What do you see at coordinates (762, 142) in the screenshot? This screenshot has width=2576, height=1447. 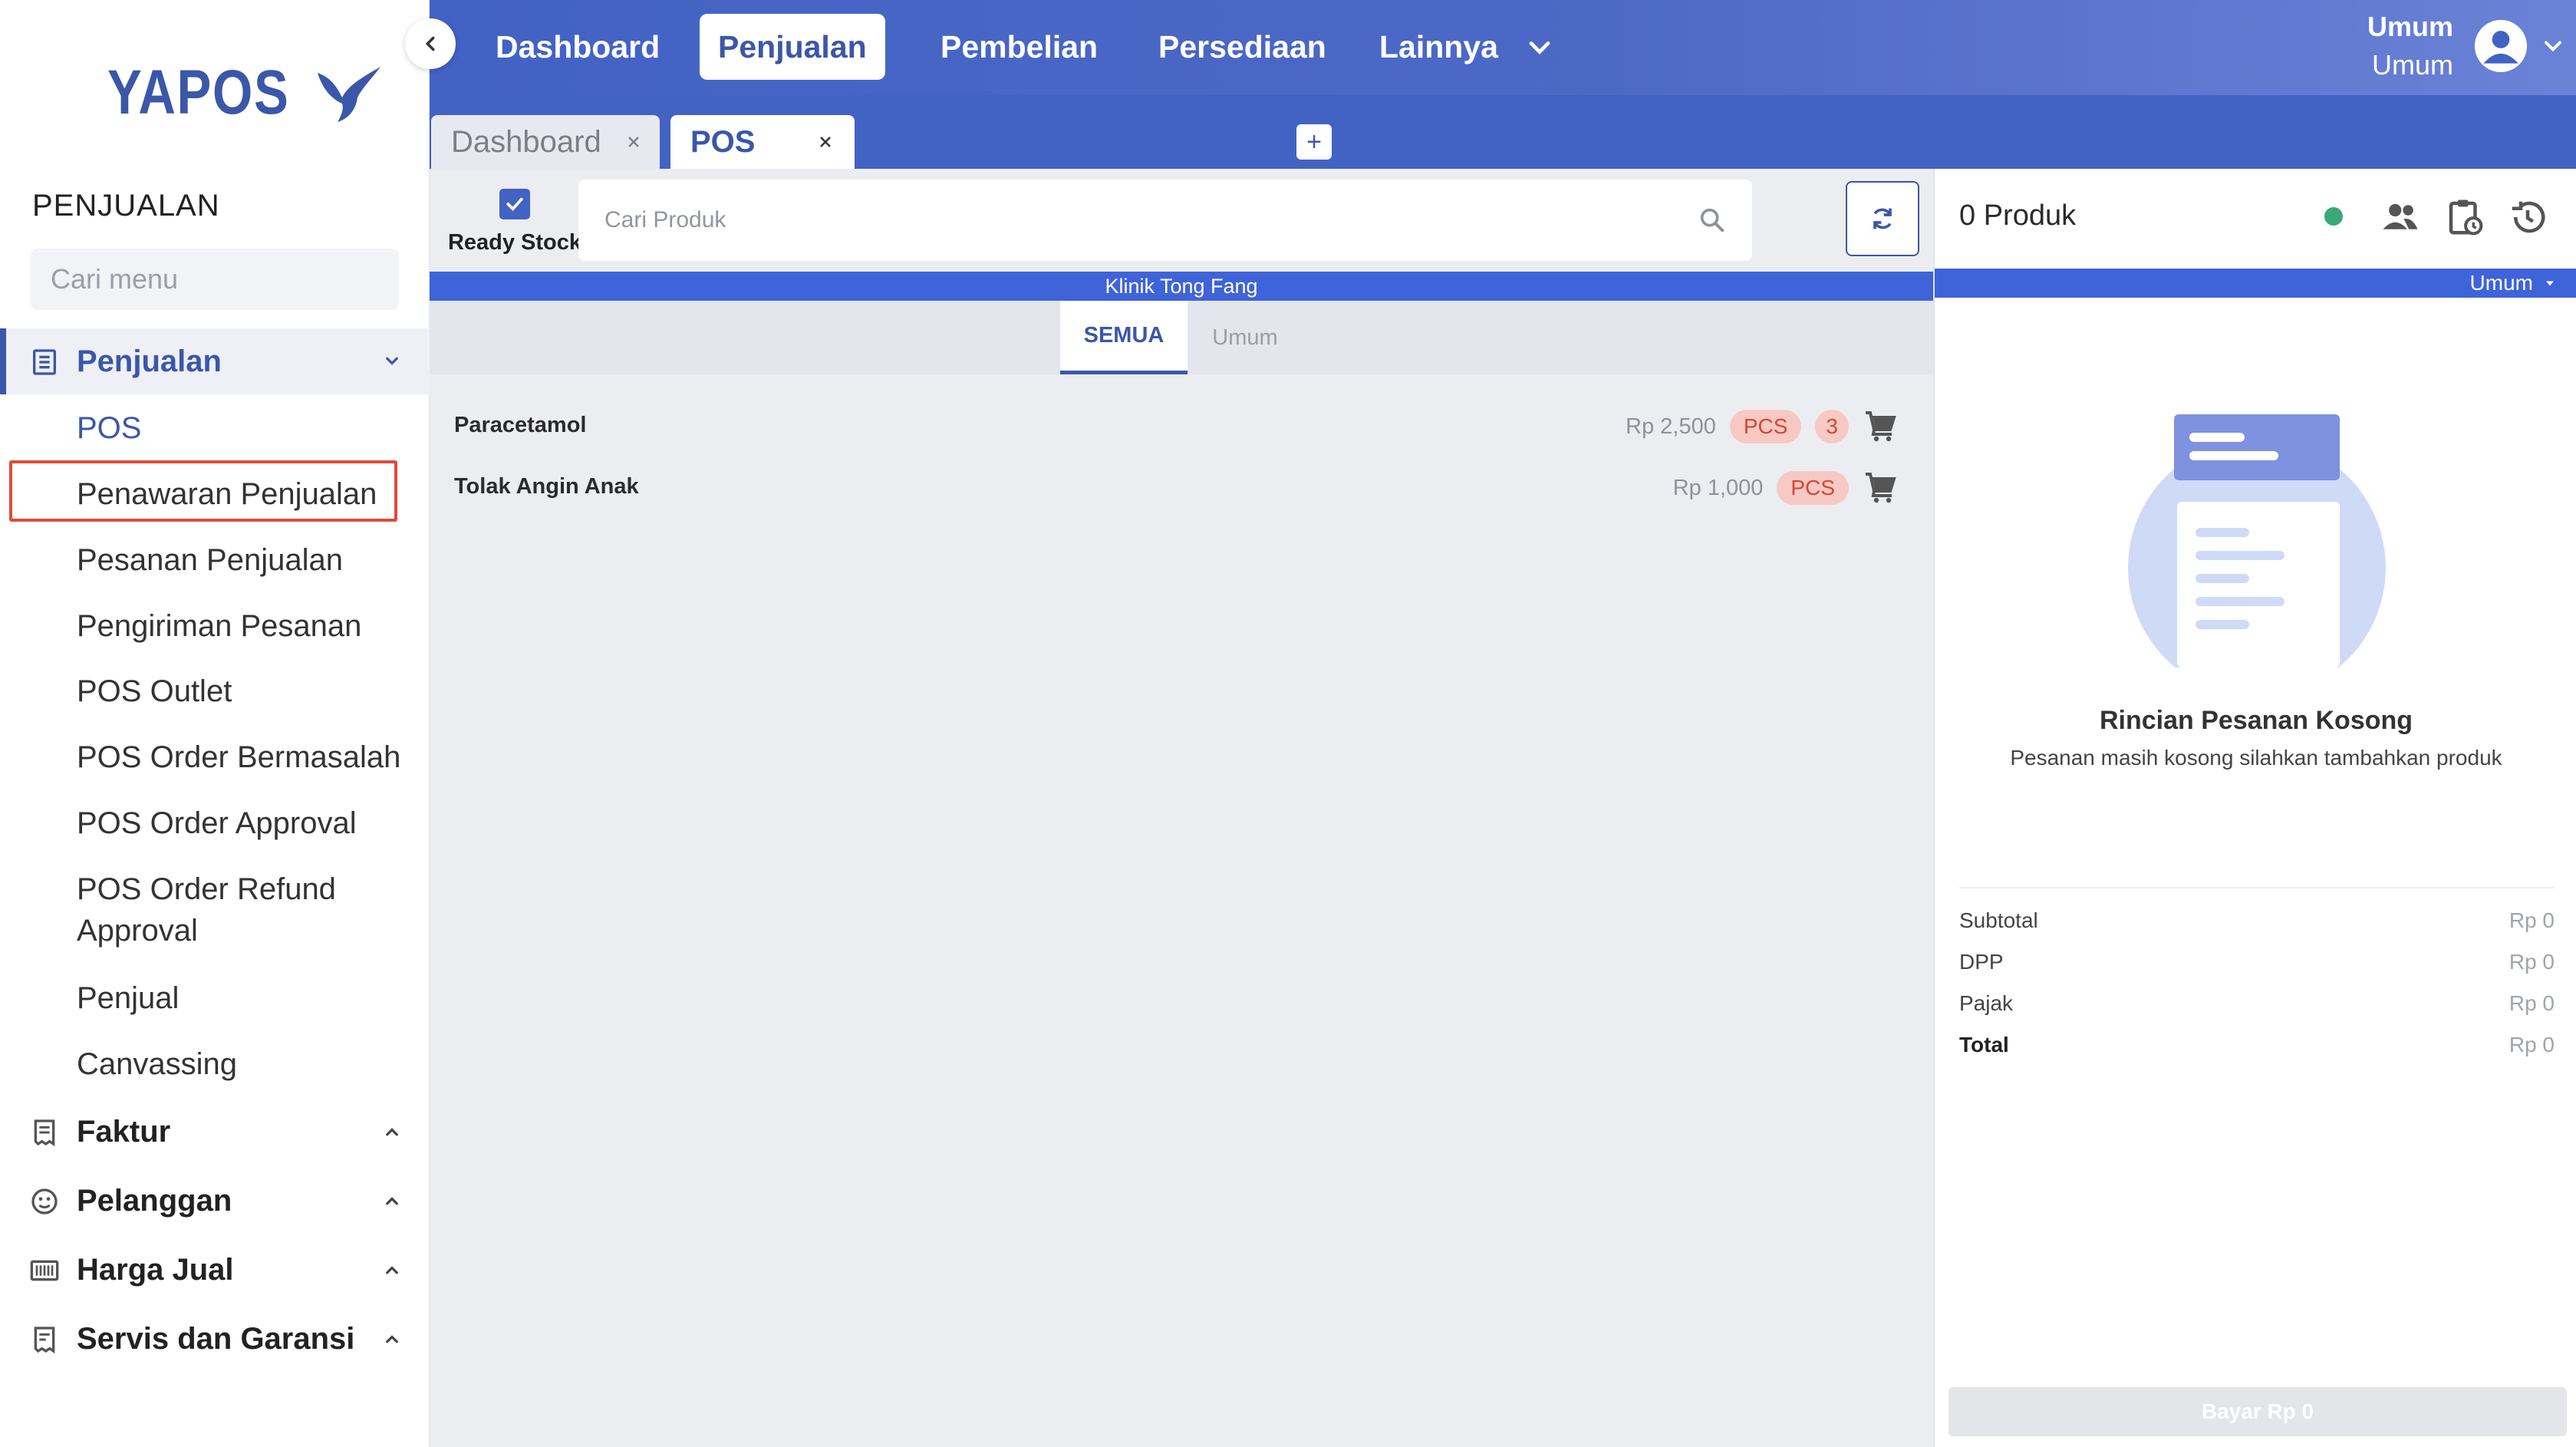 I see `tab-pos: POS` at bounding box center [762, 142].